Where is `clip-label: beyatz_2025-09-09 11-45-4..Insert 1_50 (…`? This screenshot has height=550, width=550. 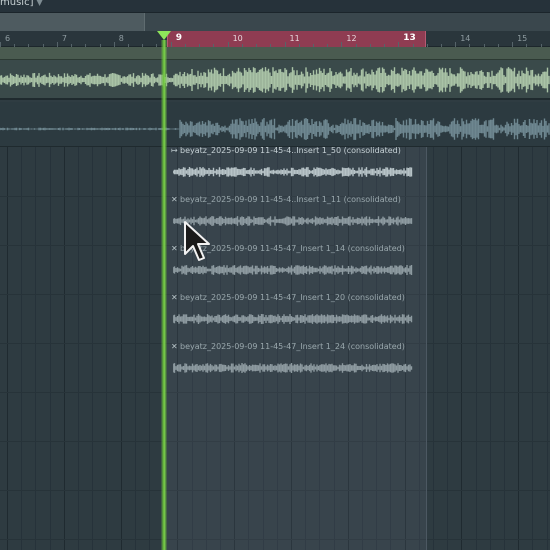 clip-label: beyatz_2025-09-09 11-45-4..Insert 1_50 (… is located at coordinates (290, 150).